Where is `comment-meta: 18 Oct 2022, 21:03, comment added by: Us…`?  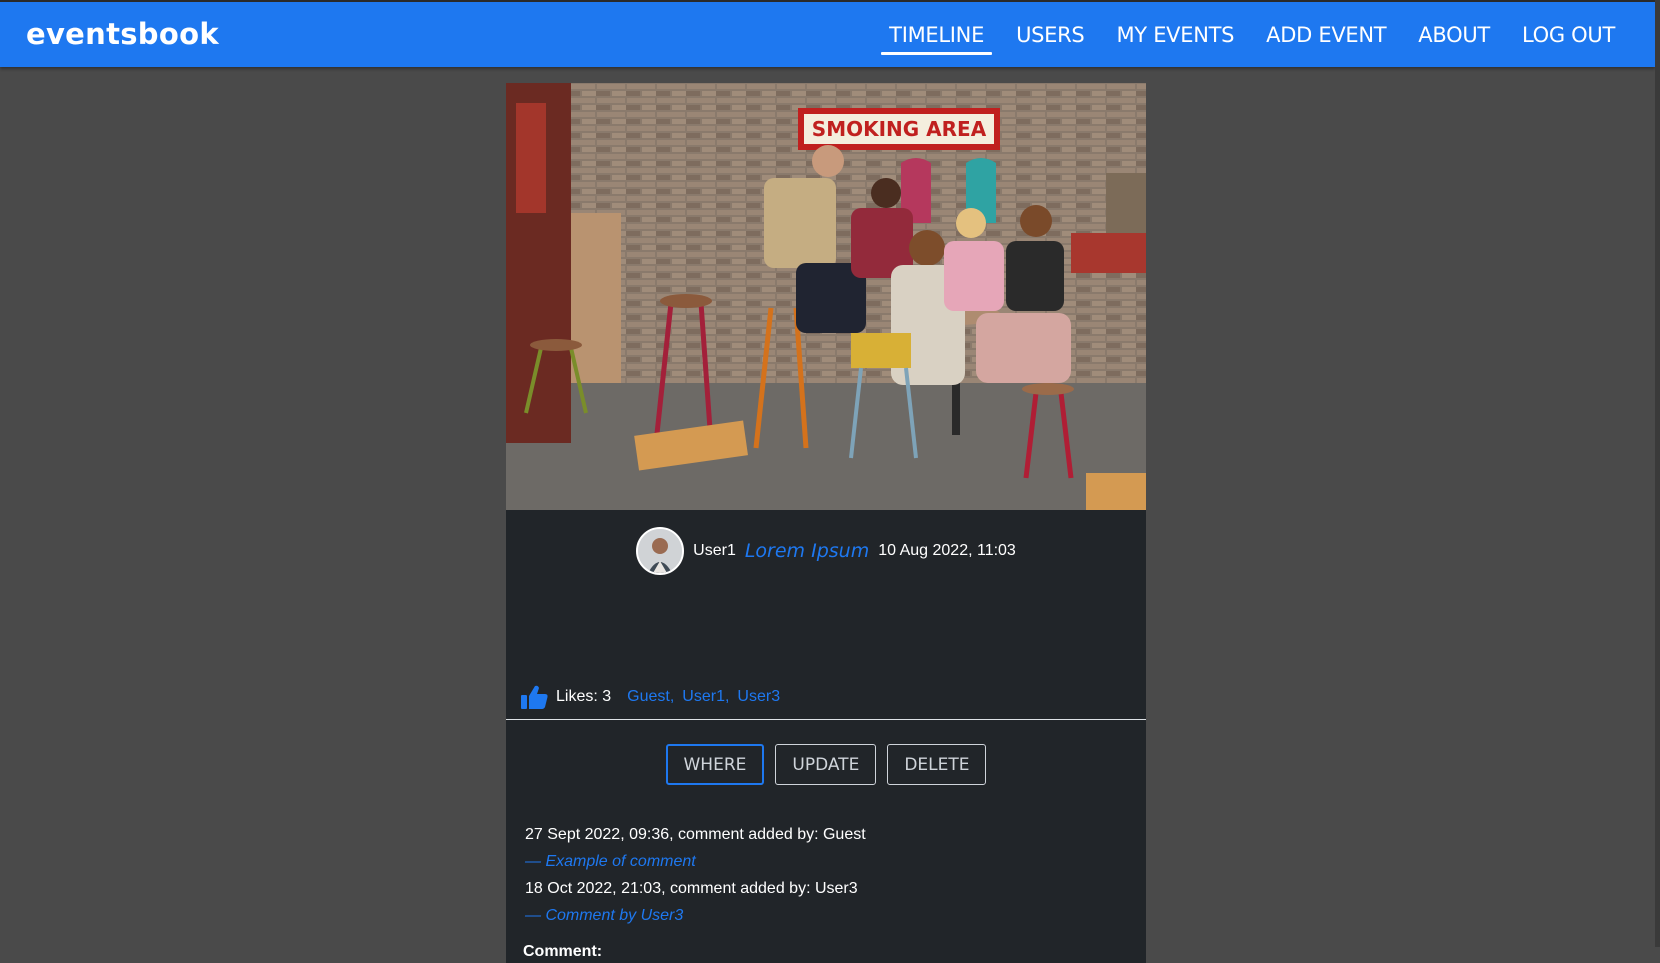
comment-meta: 18 Oct 2022, 21:03, comment added by: Us… is located at coordinates (691, 888).